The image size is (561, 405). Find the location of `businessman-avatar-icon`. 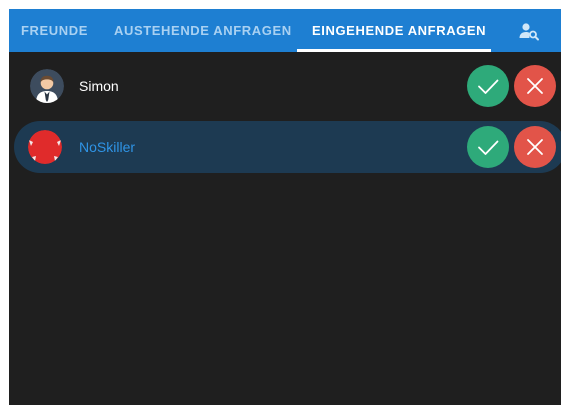

businessman-avatar-icon is located at coordinates (47, 86).